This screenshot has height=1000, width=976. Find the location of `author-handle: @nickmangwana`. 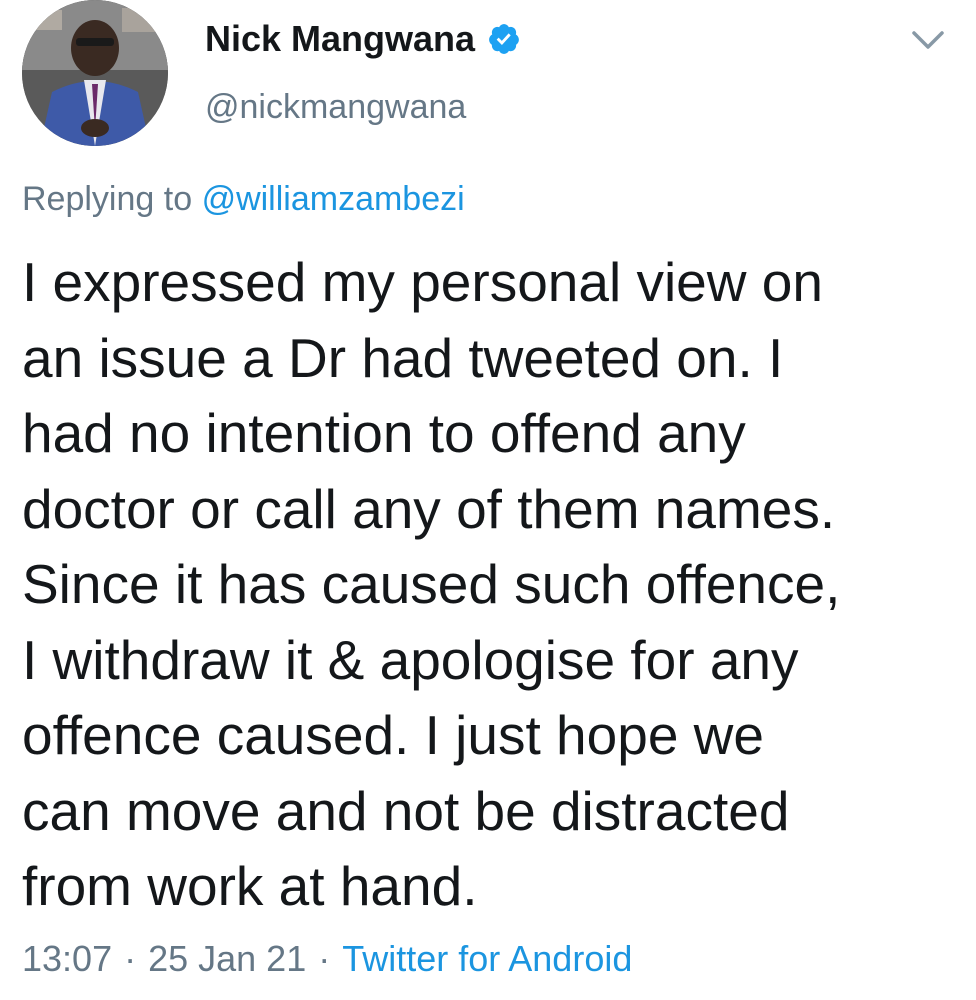

author-handle: @nickmangwana is located at coordinates (335, 107).